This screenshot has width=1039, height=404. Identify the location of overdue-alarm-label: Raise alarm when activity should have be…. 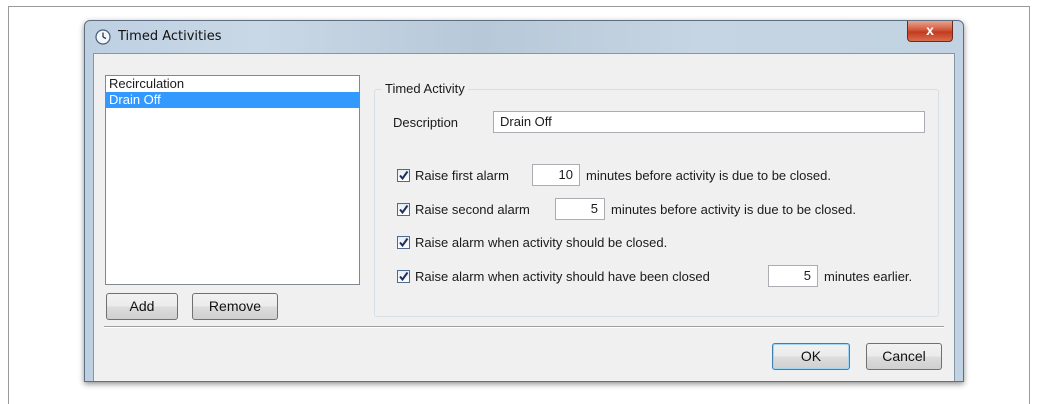
(562, 276).